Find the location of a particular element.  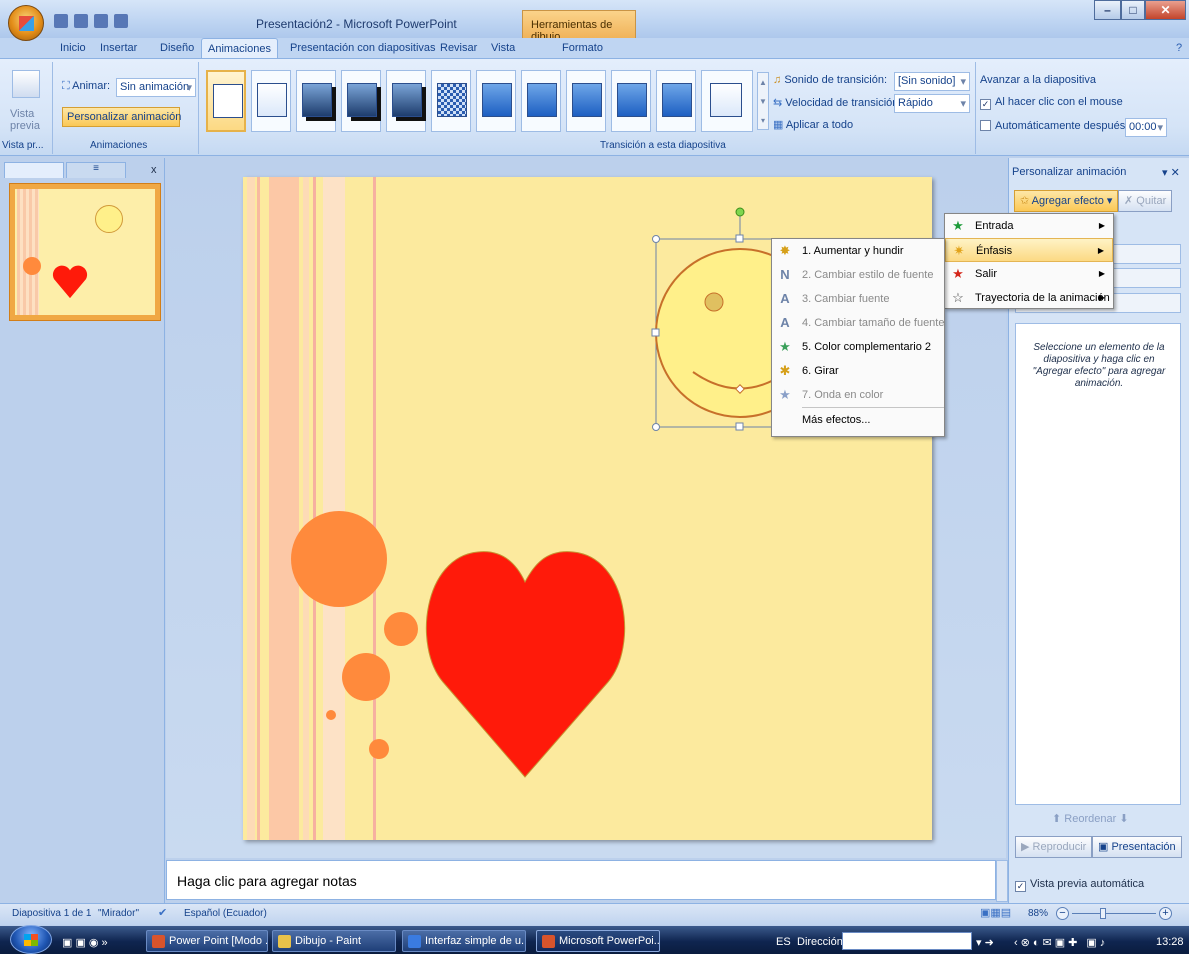

spellcheck-icon: ✔ is located at coordinates (162, 912).